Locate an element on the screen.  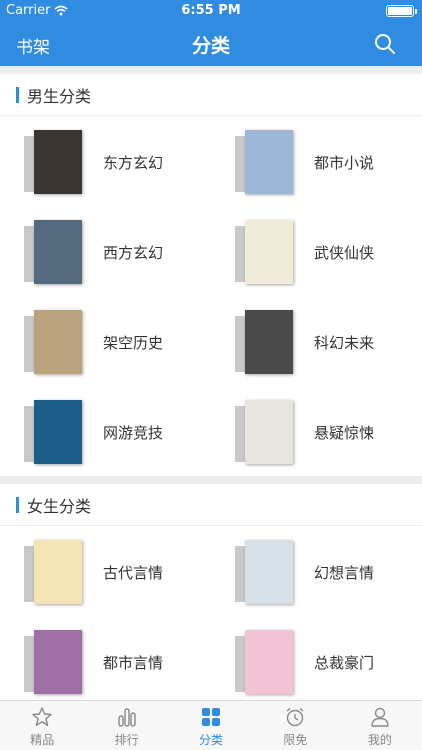
tab-person: 我的 is located at coordinates (380, 725).